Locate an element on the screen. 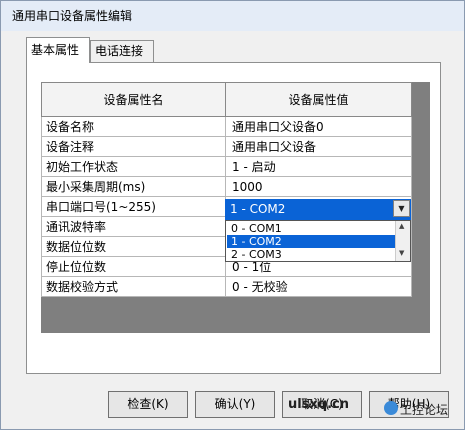  scroll-down-icon: ▼ is located at coordinates (401, 253).